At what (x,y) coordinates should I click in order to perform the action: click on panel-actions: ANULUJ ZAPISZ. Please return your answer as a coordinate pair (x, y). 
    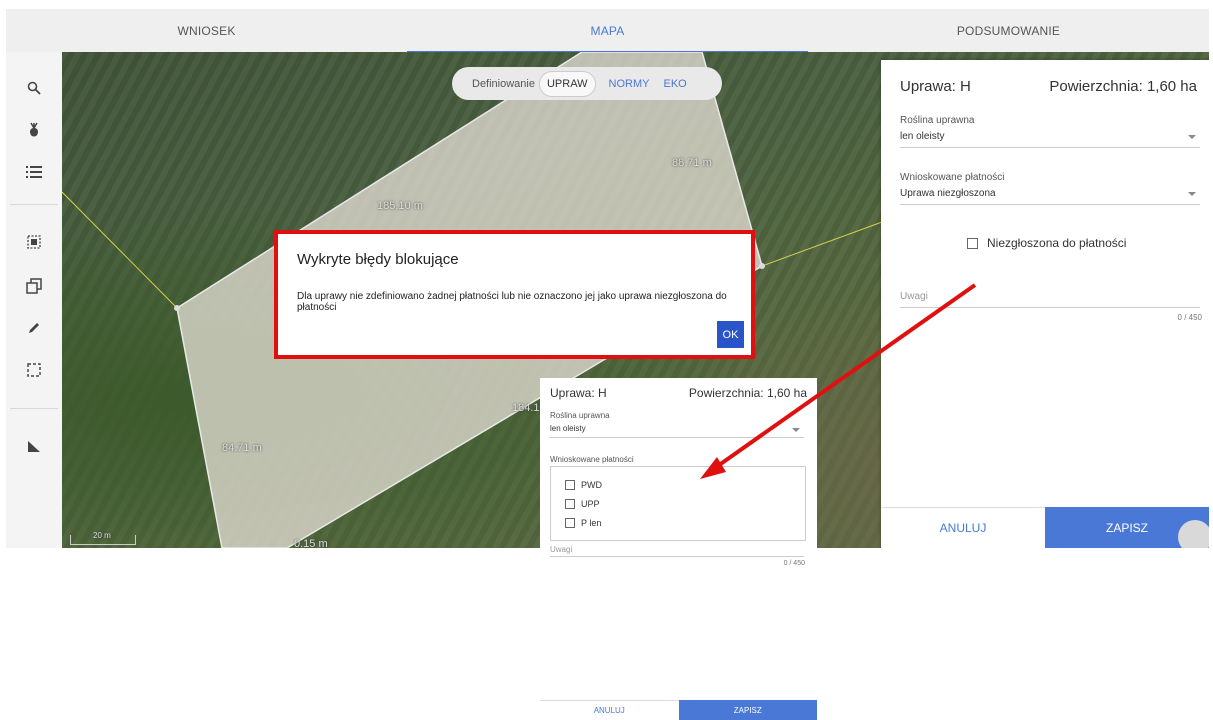
    Looking at the image, I should click on (1045, 527).